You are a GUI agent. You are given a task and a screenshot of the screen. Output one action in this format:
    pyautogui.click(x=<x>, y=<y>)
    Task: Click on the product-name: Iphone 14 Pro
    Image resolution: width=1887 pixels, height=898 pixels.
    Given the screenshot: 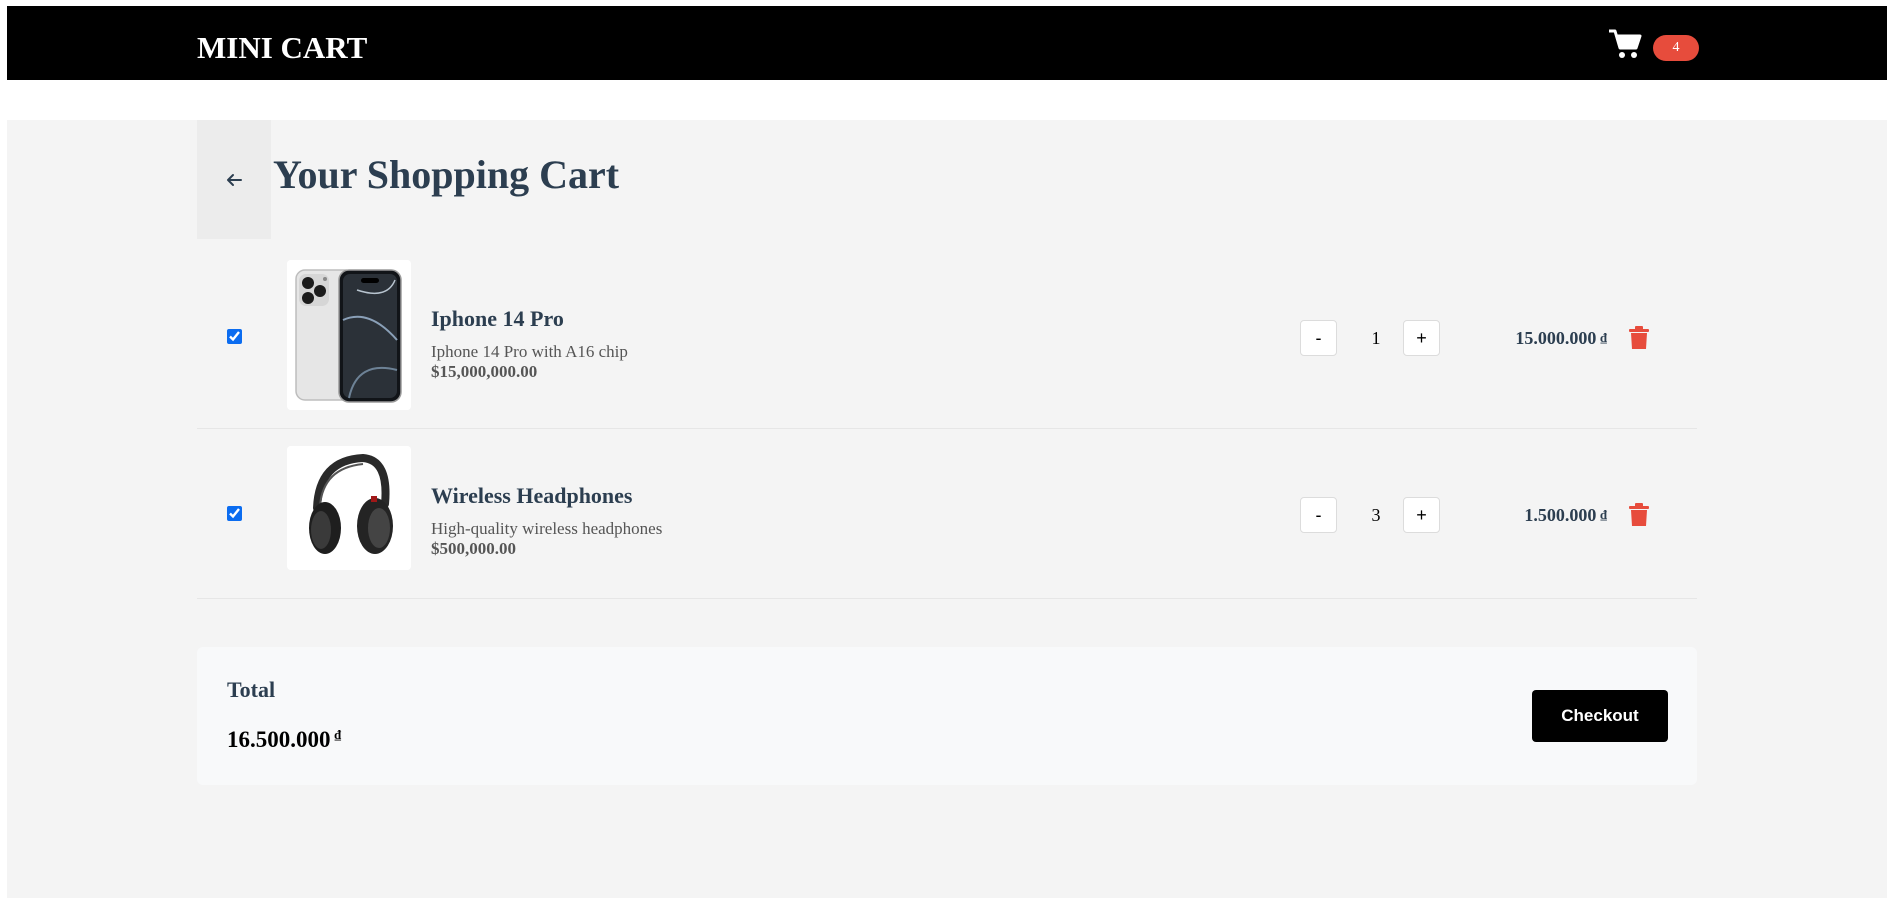 What is the action you would take?
    pyautogui.click(x=497, y=318)
    